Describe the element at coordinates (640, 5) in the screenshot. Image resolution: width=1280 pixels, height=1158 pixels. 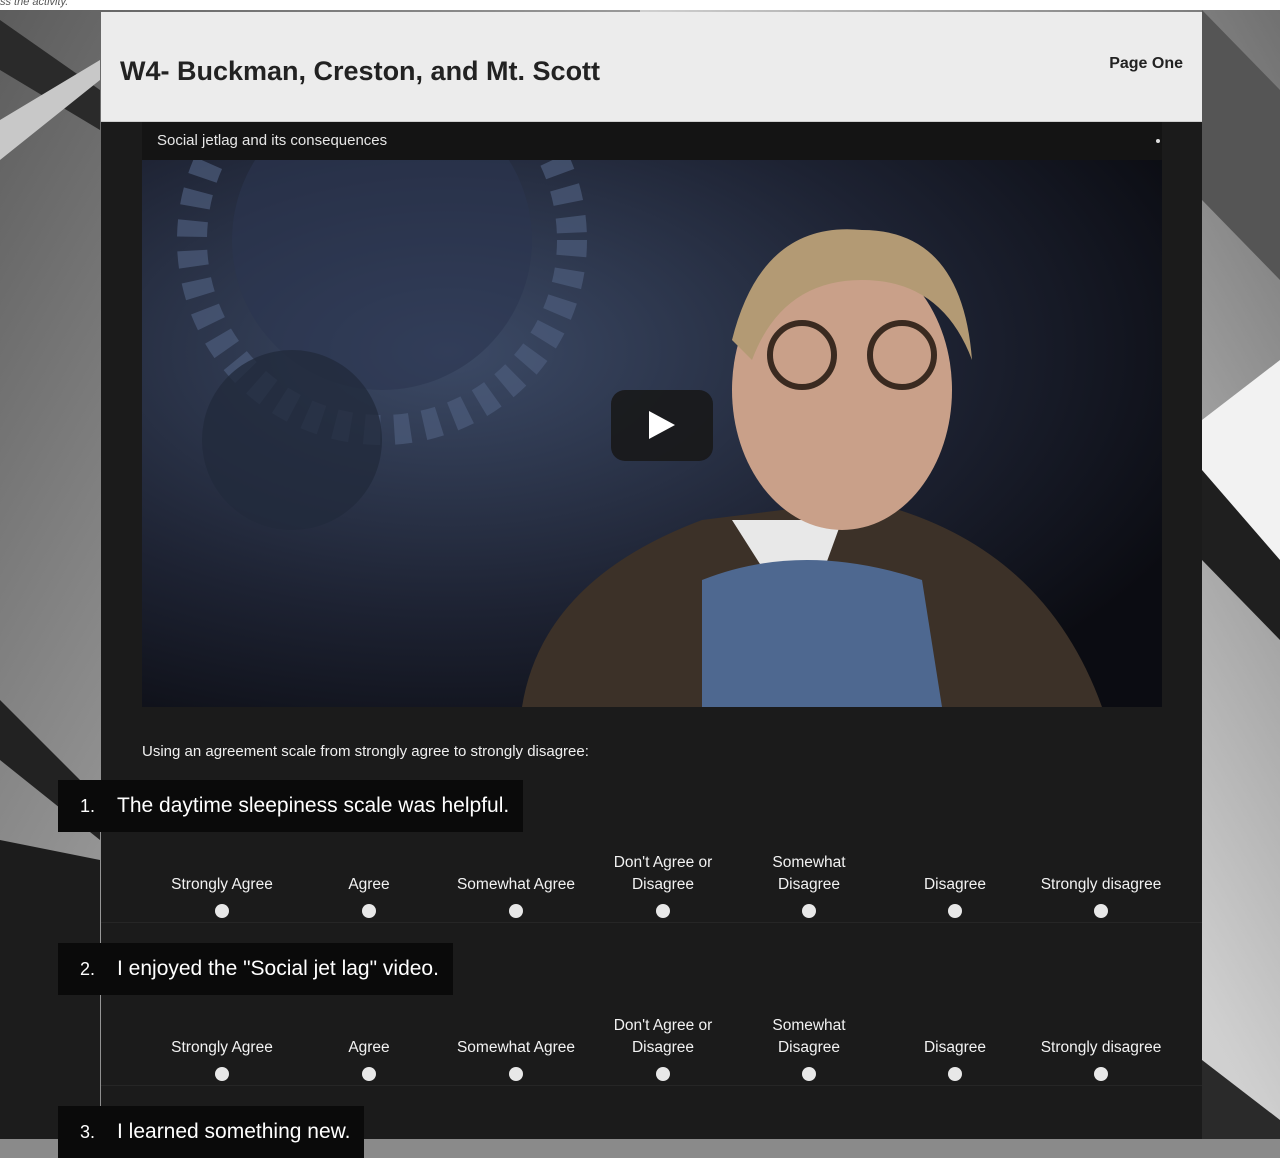
I see `top-strip: ss the activity.` at that location.